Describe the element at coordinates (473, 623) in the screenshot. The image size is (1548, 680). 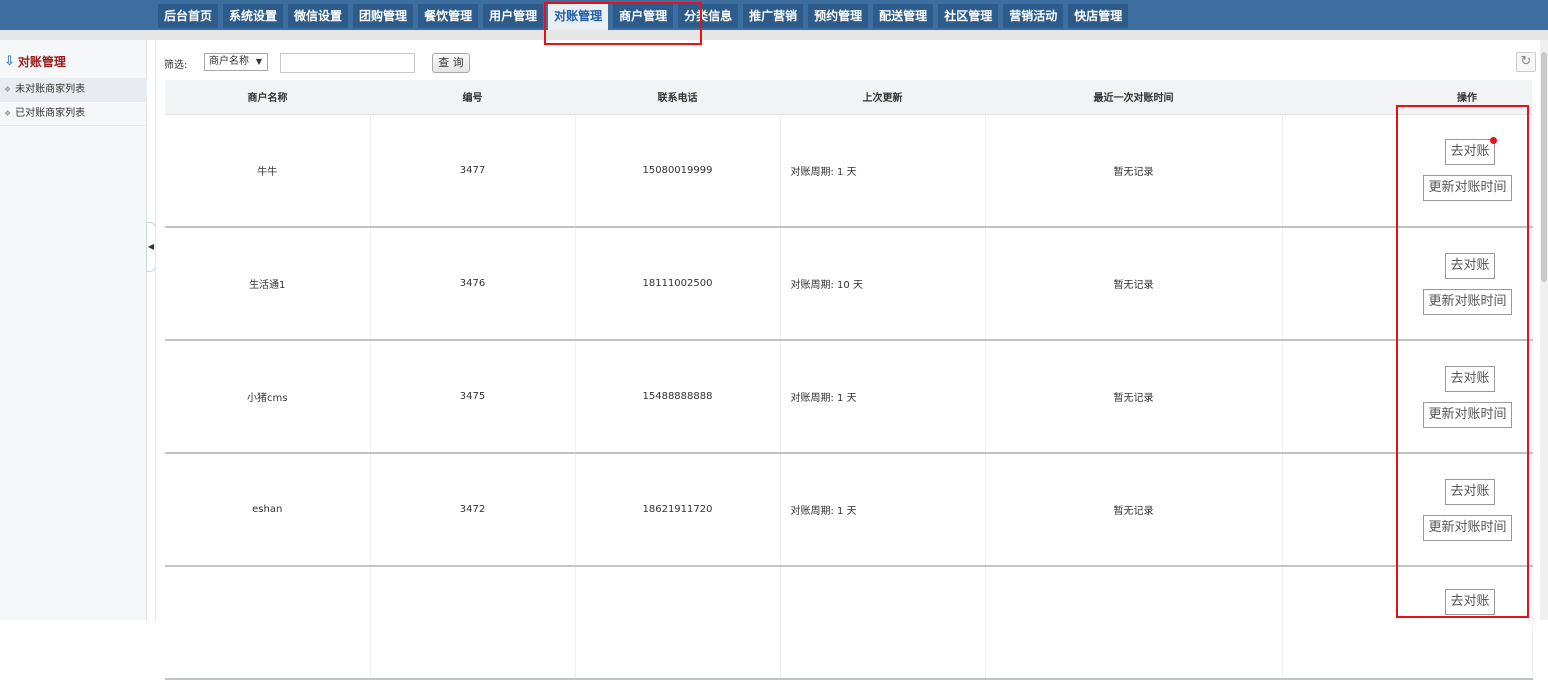
I see `cell-id` at that location.